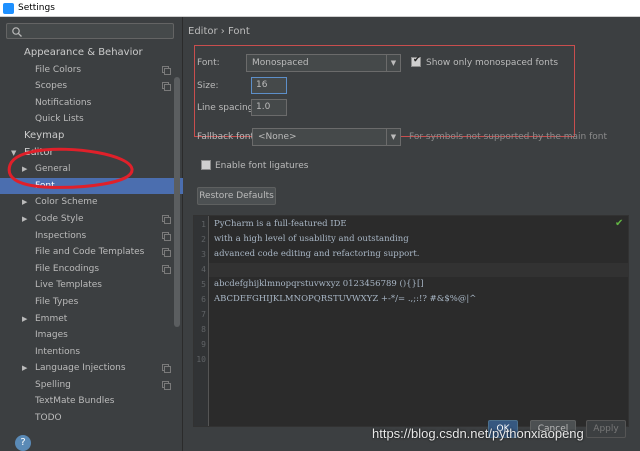  Describe the element at coordinates (177, 202) in the screenshot. I see `sidebar-scrollbar` at that location.